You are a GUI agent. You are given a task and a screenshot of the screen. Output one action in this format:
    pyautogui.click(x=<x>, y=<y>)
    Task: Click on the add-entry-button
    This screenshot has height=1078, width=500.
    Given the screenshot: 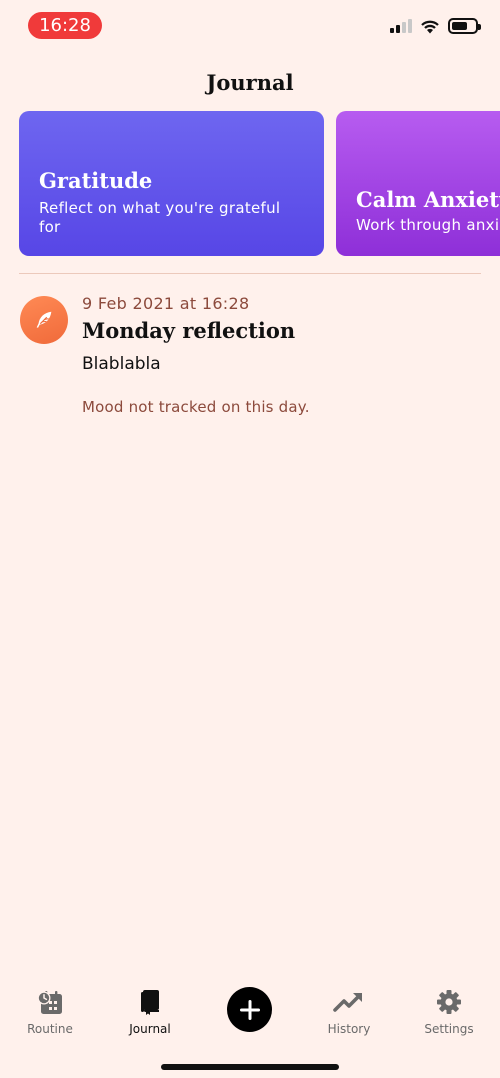 What is the action you would take?
    pyautogui.click(x=249, y=1009)
    